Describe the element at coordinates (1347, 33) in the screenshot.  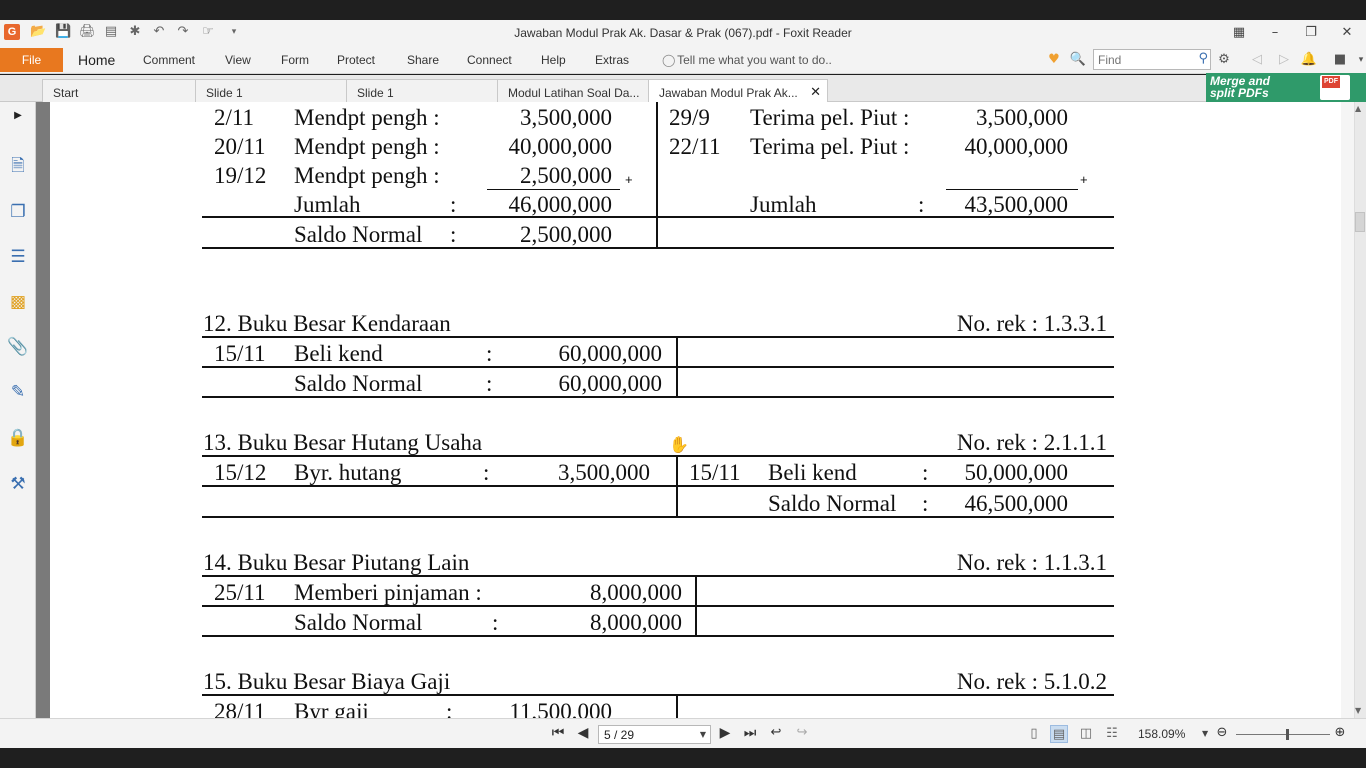
I see `close-button: ✕` at that location.